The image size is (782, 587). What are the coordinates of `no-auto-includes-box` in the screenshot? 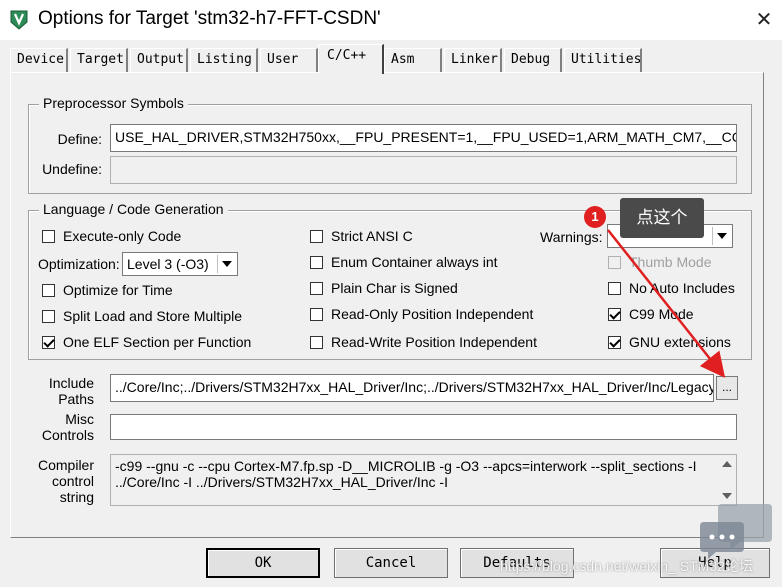 It's located at (614, 288).